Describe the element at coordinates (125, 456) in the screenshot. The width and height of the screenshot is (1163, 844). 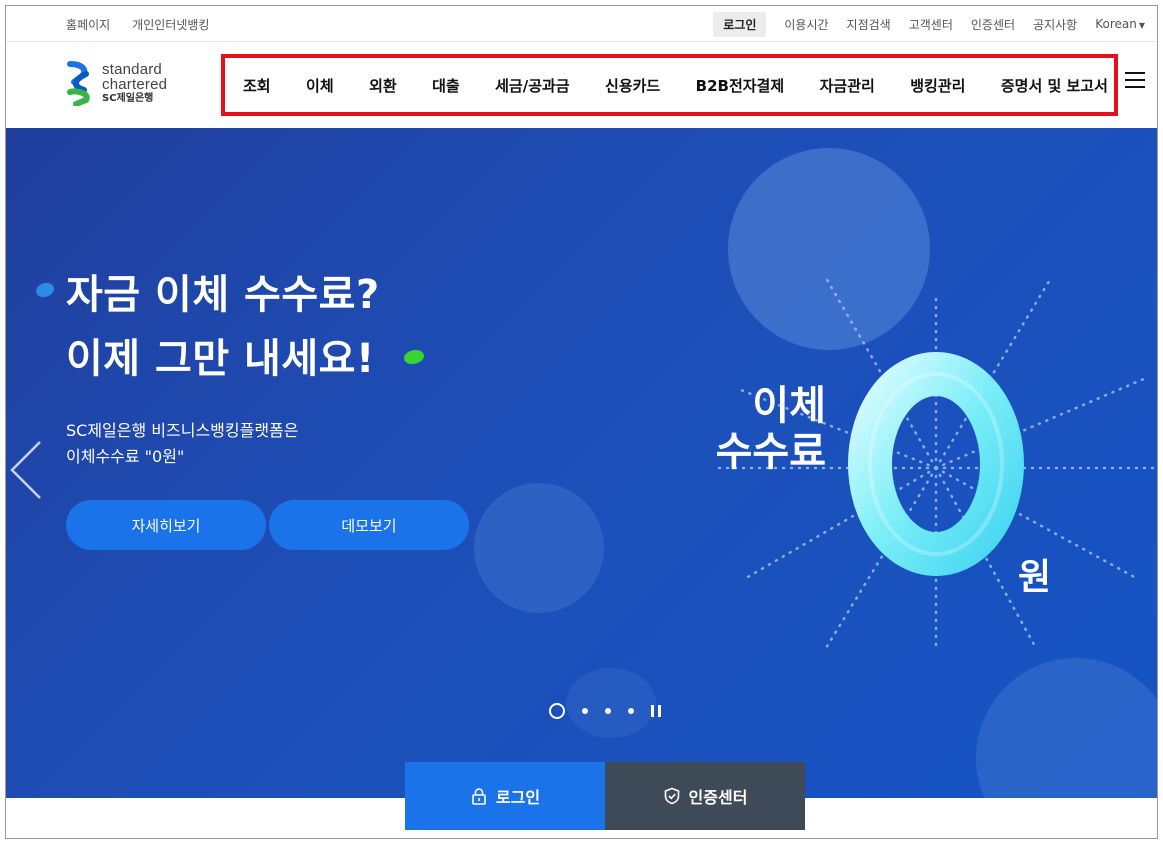
I see `hero-subtext-line-2: 이체수수료 "0원"` at that location.